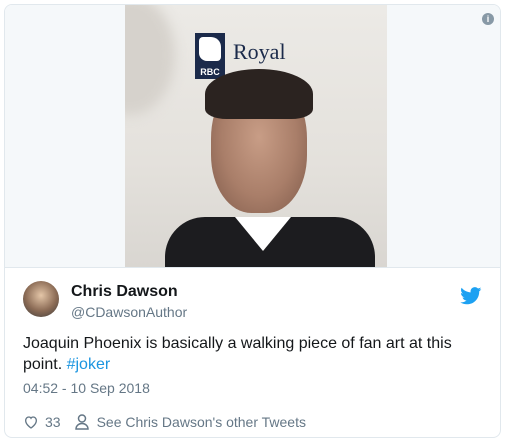 The image size is (507, 444). What do you see at coordinates (86, 388) in the screenshot?
I see `tweet-timestamp: 04:52 - 10 Sep 2018` at bounding box center [86, 388].